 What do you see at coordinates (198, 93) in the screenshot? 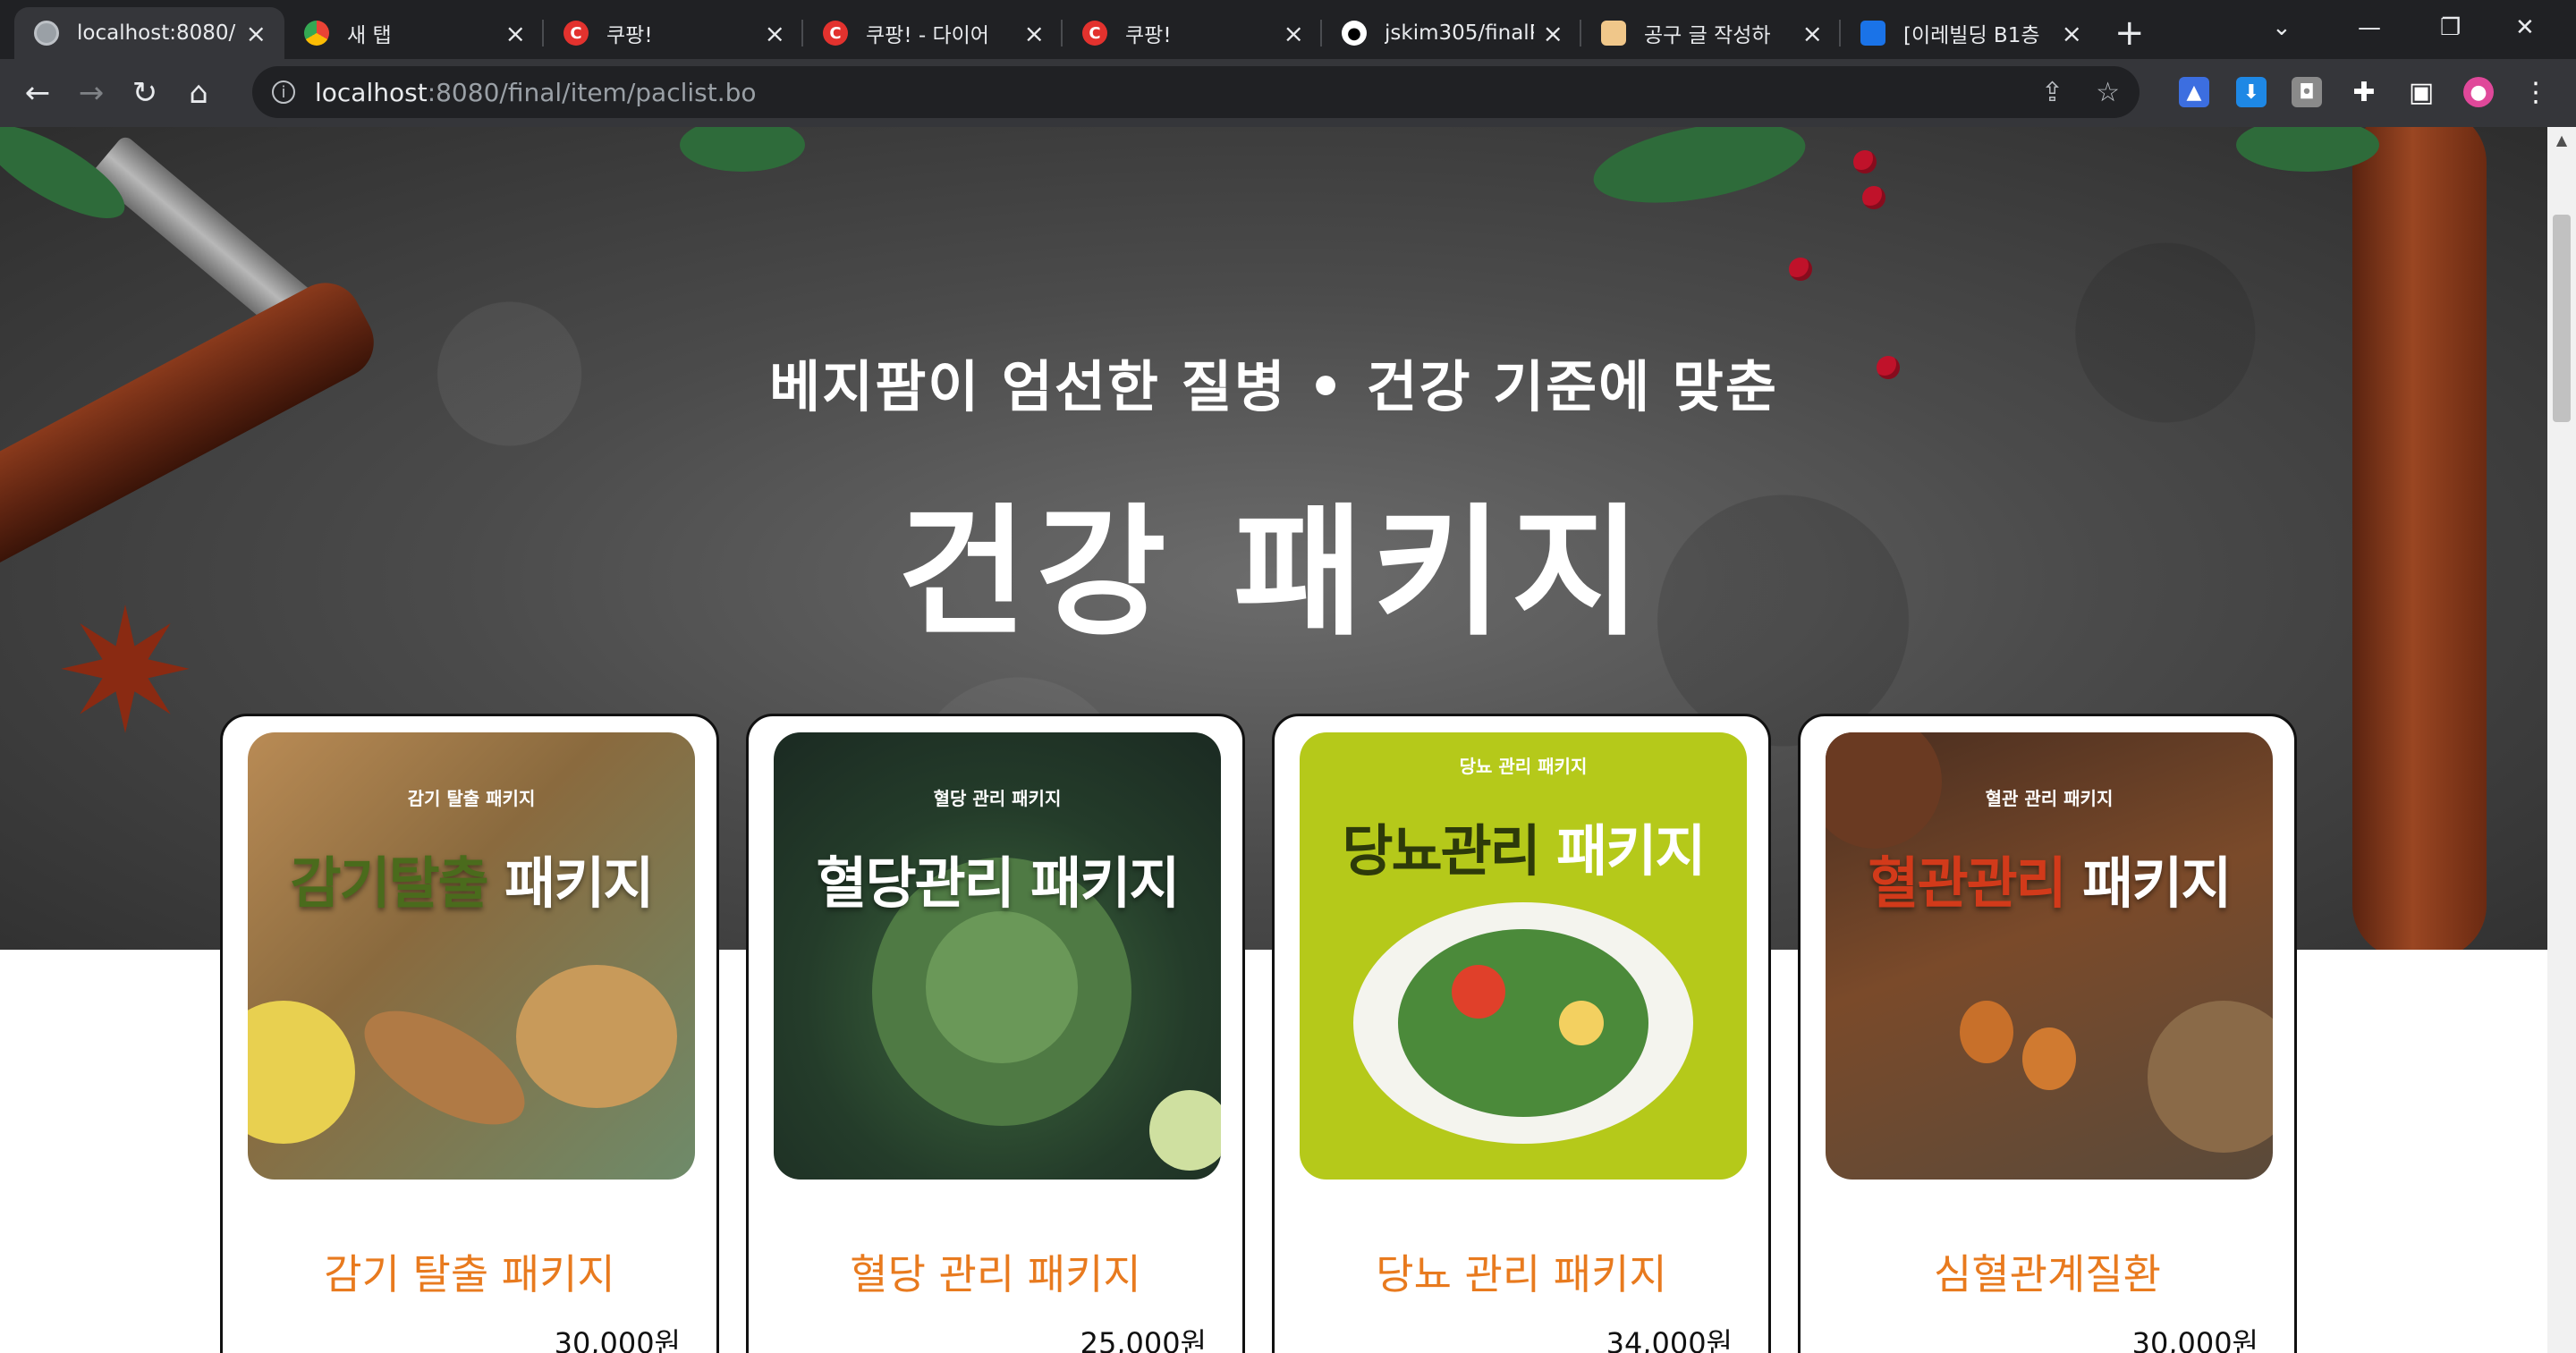
I see `home-icon: ⌂` at bounding box center [198, 93].